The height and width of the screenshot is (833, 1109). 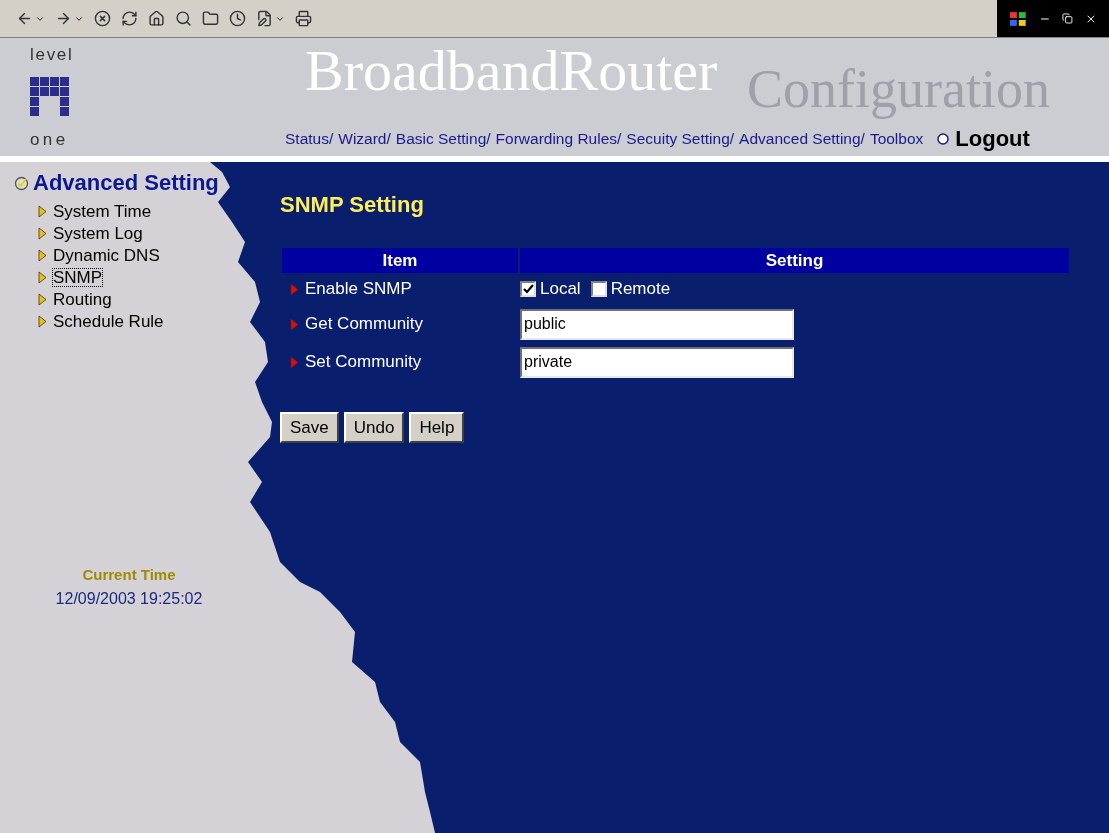 What do you see at coordinates (558, 138) in the screenshot?
I see `nav-link: Forwarding Rules/` at bounding box center [558, 138].